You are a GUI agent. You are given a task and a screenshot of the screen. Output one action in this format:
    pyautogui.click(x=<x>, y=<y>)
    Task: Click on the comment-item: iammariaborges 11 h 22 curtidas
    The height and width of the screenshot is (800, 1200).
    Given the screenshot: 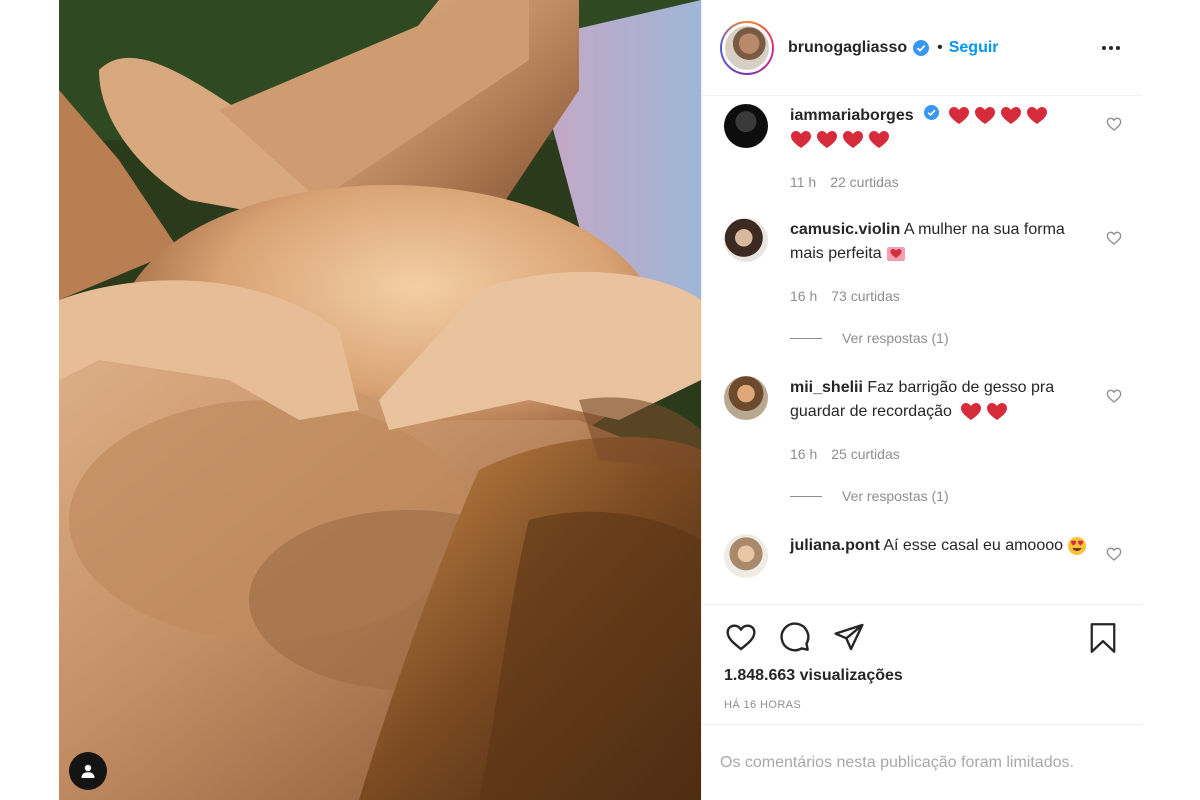 What is the action you would take?
    pyautogui.click(x=924, y=149)
    